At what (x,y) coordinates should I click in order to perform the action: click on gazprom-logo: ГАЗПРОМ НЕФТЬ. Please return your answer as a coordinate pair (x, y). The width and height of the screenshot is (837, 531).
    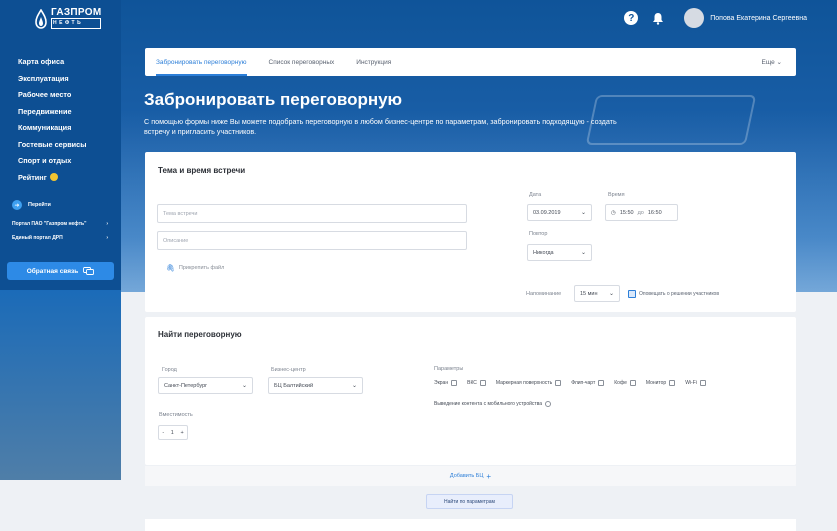
    Looking at the image, I should click on (68, 18).